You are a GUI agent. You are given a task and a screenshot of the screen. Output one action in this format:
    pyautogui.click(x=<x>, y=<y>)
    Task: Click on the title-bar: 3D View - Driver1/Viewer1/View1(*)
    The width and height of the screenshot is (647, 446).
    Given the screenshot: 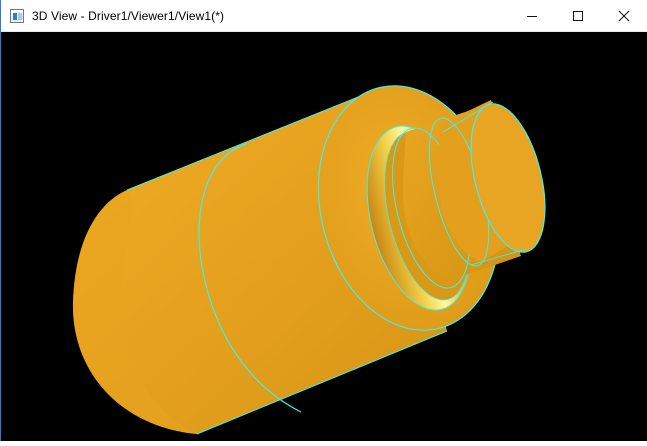 What is the action you would take?
    pyautogui.click(x=324, y=16)
    